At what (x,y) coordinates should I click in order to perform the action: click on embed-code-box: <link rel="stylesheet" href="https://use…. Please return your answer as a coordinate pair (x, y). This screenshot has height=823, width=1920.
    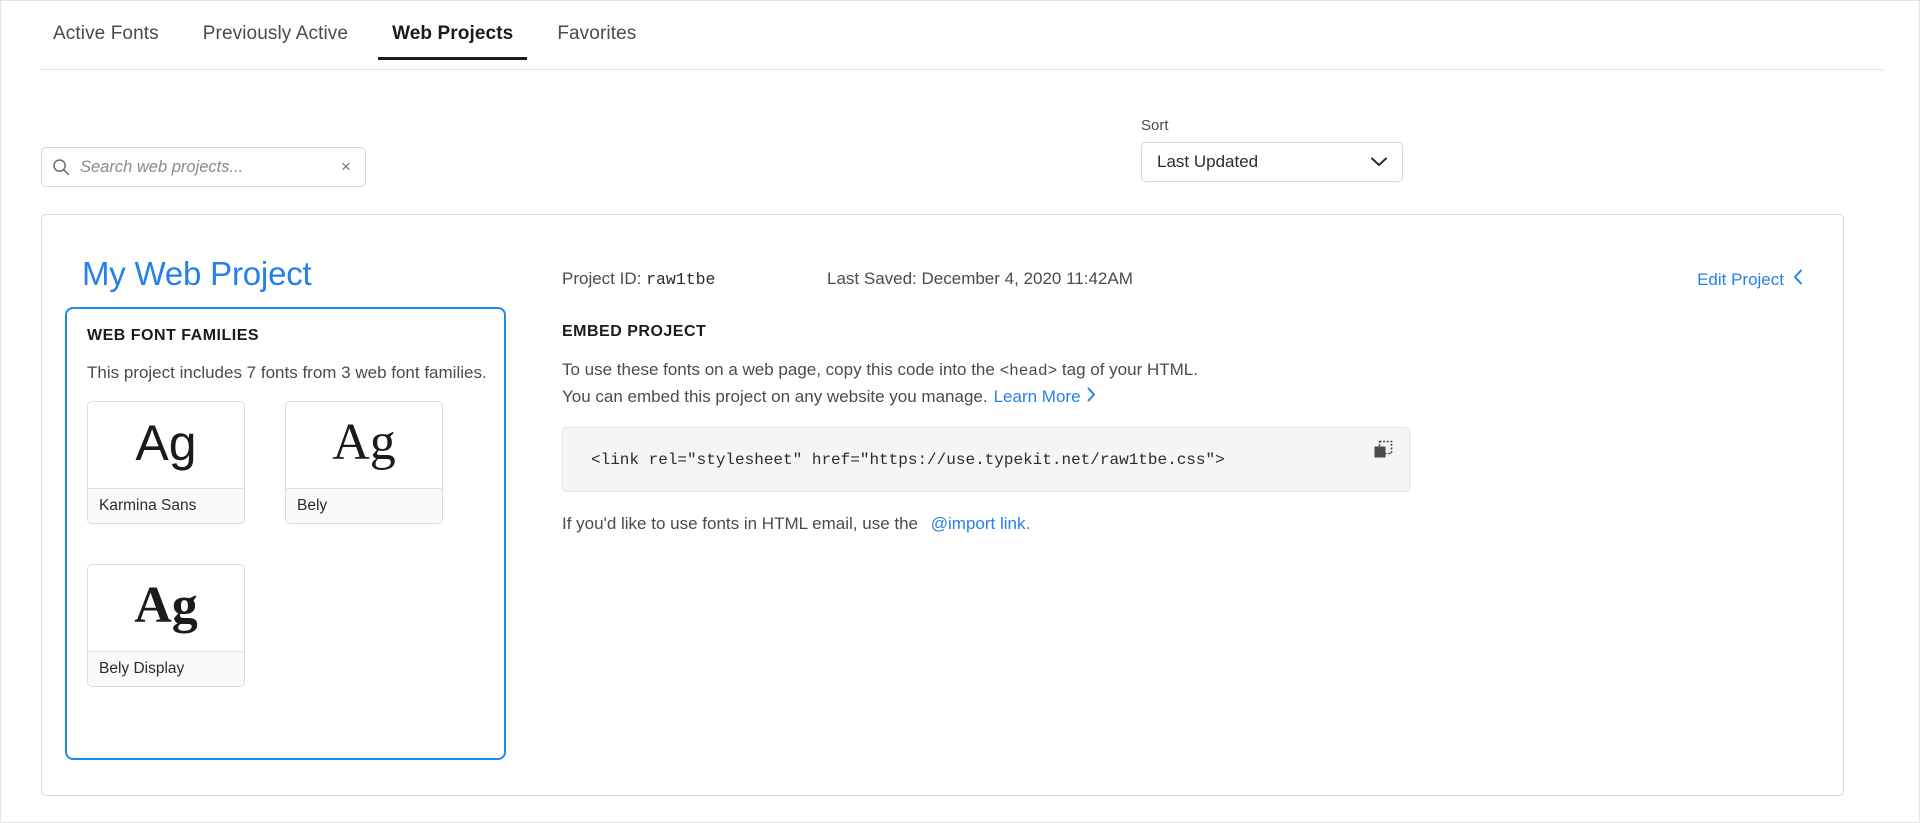
    Looking at the image, I should click on (986, 459).